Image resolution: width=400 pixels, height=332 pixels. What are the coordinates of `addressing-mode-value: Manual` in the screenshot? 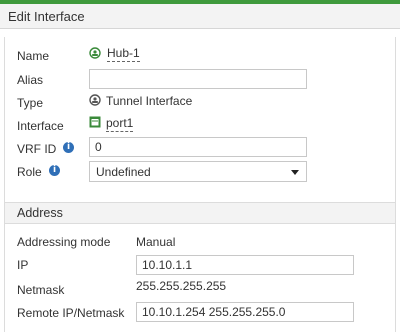 It's located at (156, 242).